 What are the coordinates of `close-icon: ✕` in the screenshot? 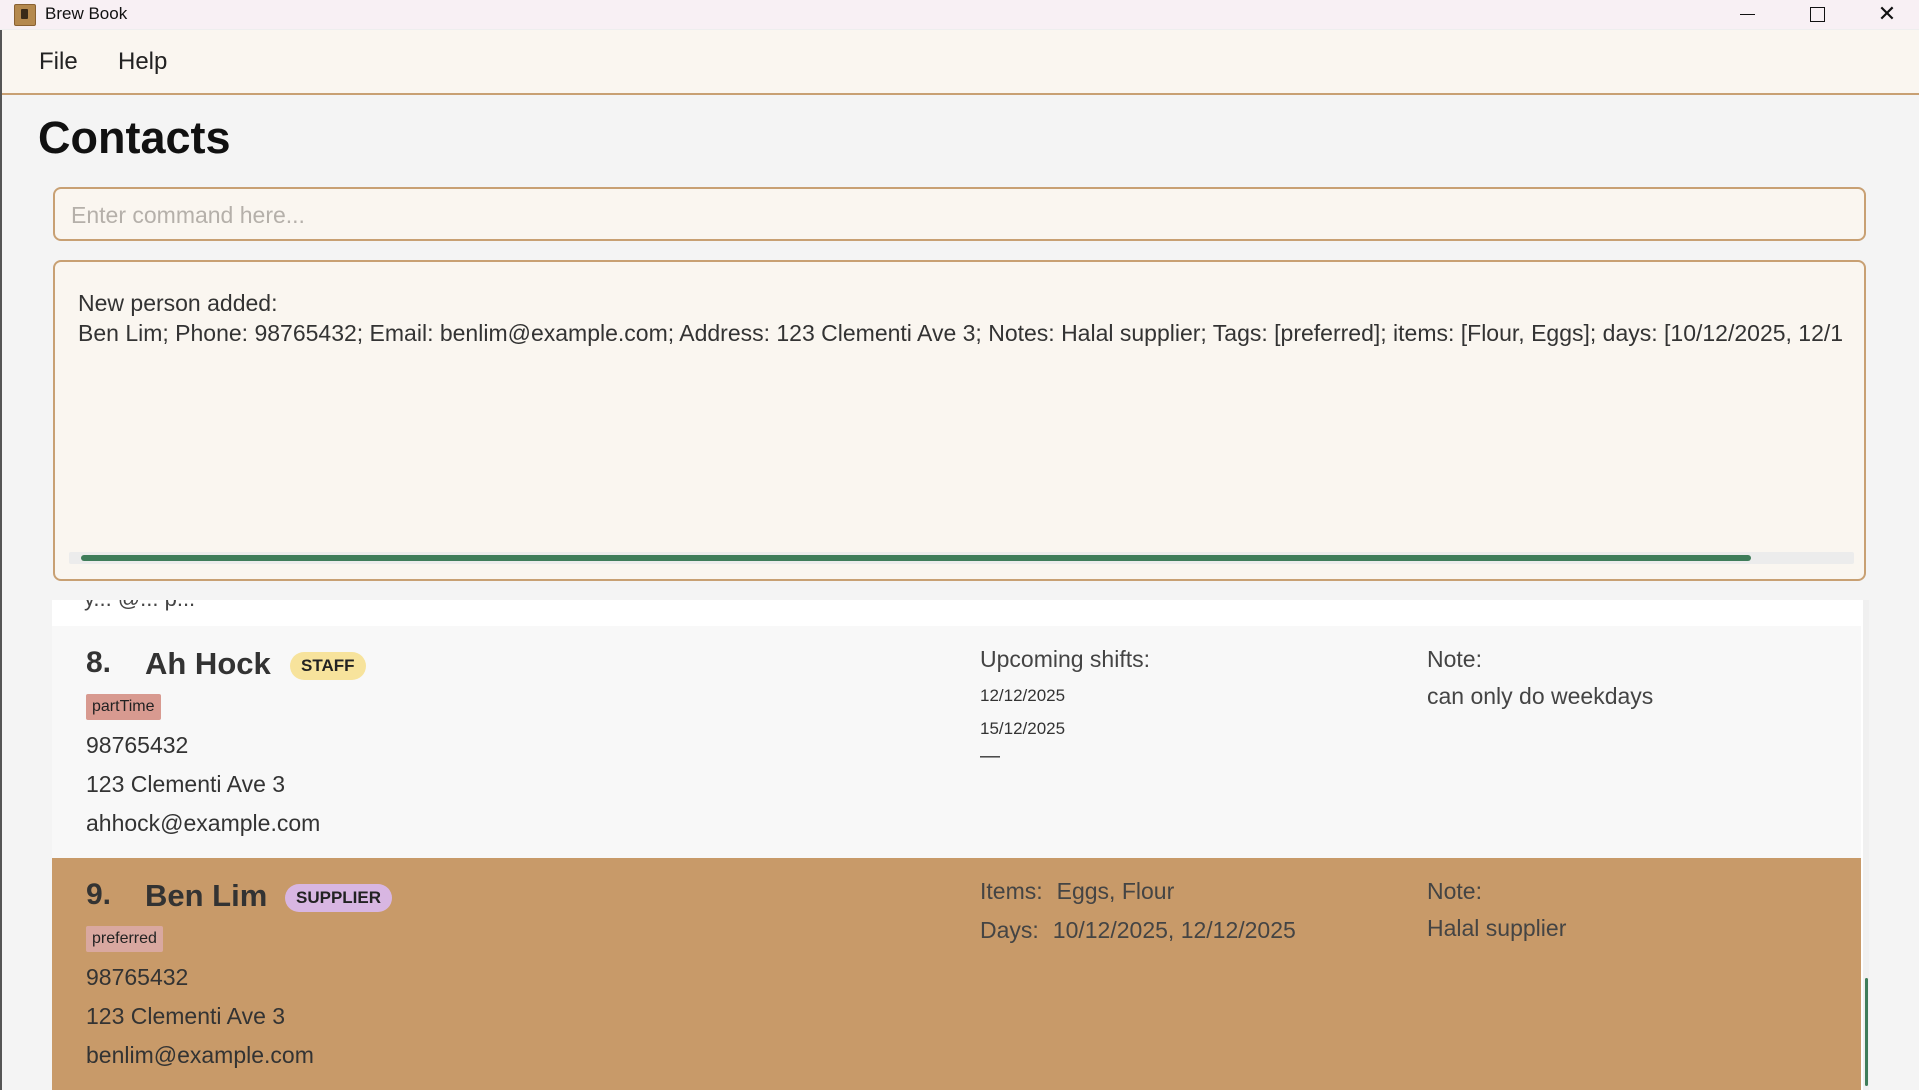 It's located at (1887, 14).